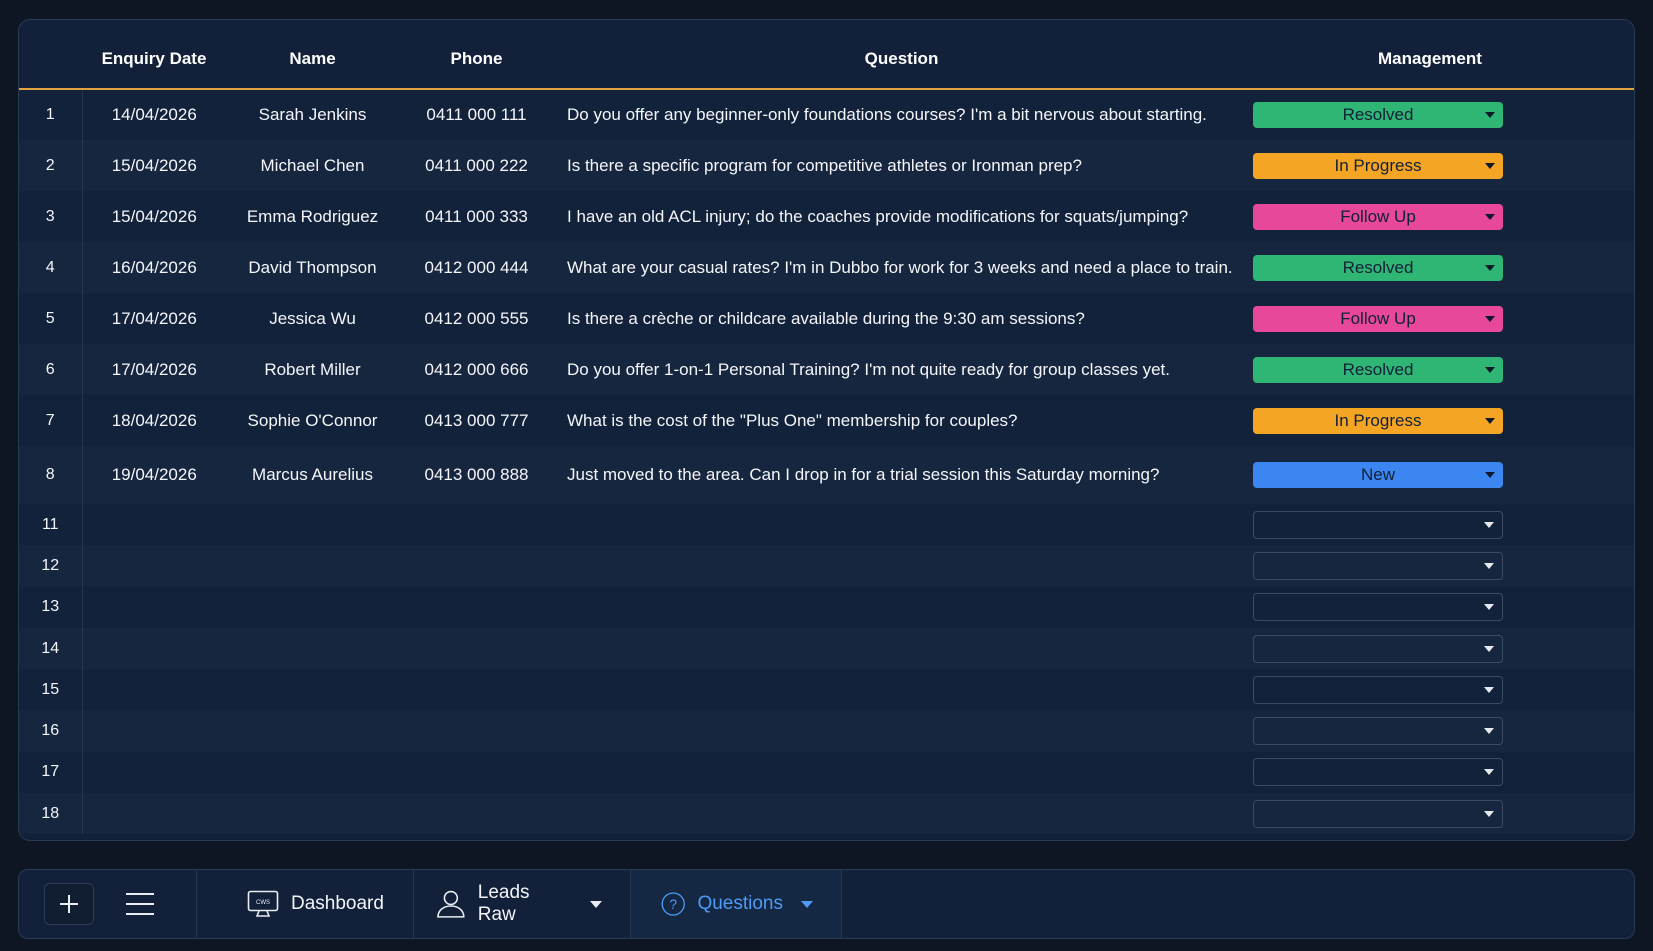  What do you see at coordinates (312, 54) in the screenshot?
I see `header-name: Name` at bounding box center [312, 54].